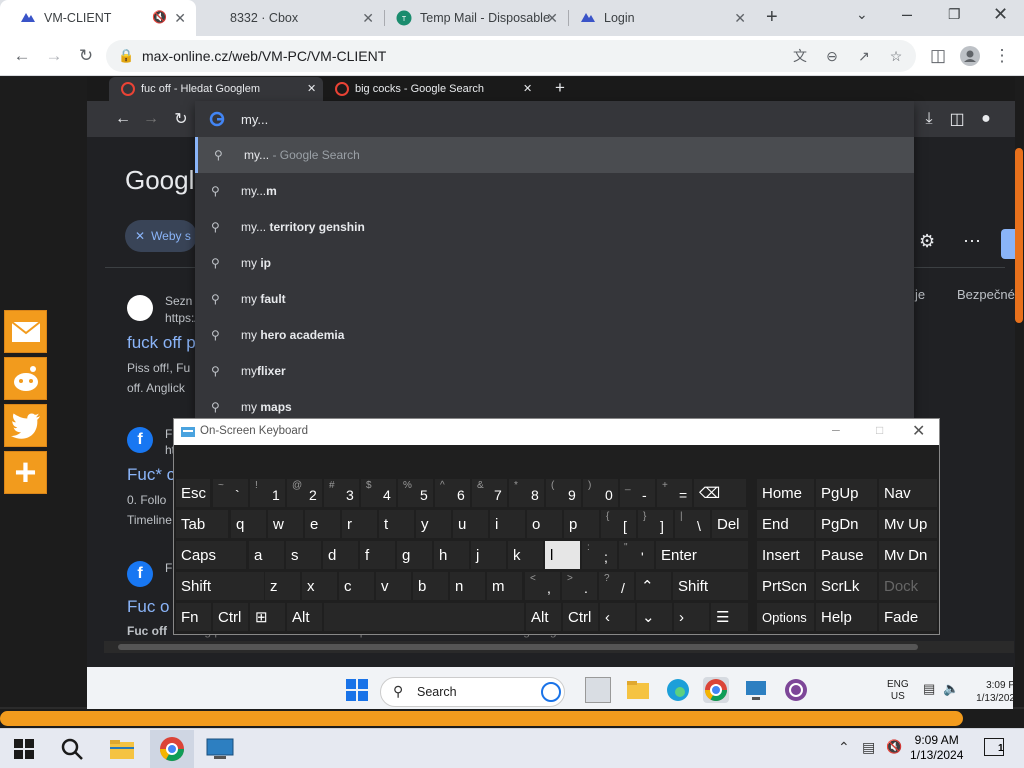 Image resolution: width=1024 pixels, height=768 pixels. What do you see at coordinates (554, 371) in the screenshot?
I see `suggestion-item: ⚲ myflixer` at bounding box center [554, 371].